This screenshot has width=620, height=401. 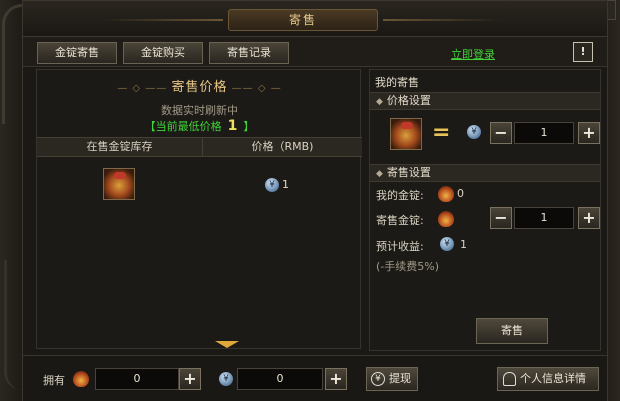 What do you see at coordinates (509, 379) in the screenshot?
I see `user-icon` at bounding box center [509, 379].